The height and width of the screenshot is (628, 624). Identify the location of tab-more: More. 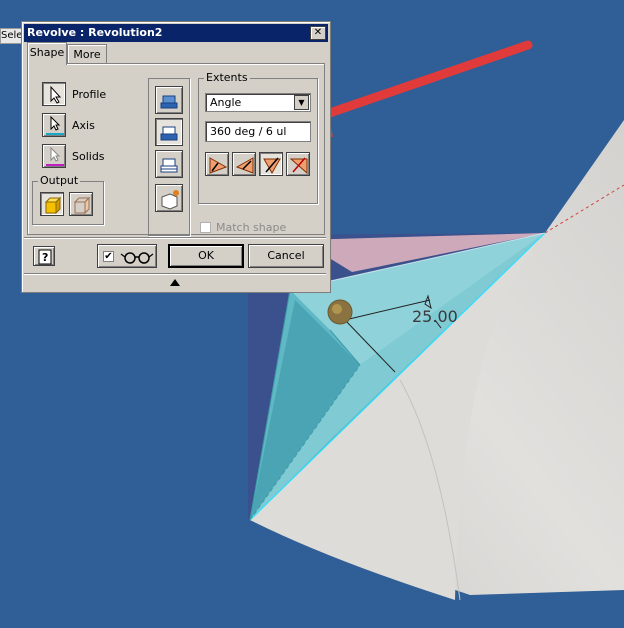
(87, 54).